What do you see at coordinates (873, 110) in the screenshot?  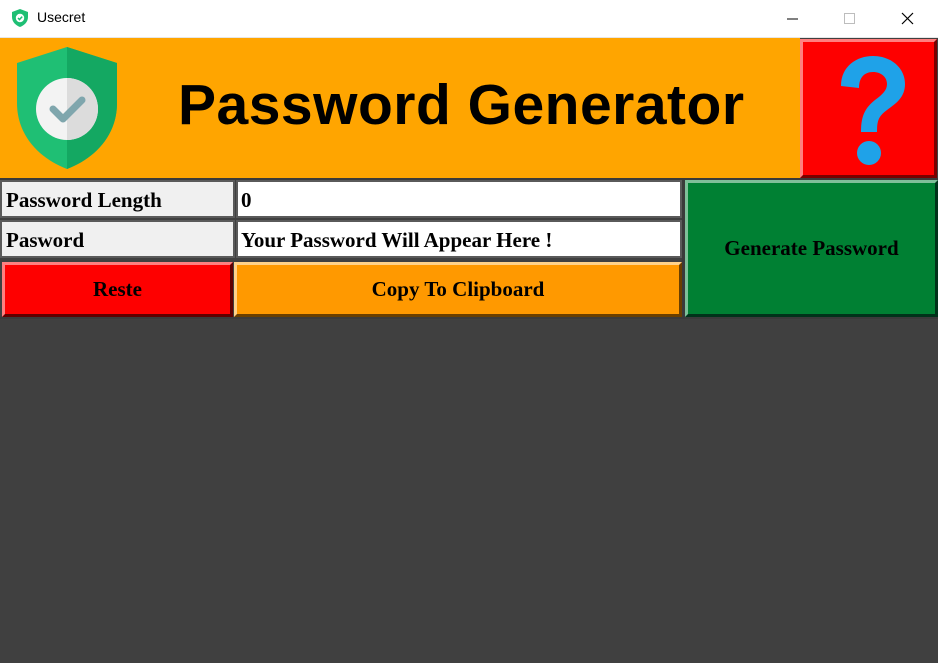 I see `question-mark-icon` at bounding box center [873, 110].